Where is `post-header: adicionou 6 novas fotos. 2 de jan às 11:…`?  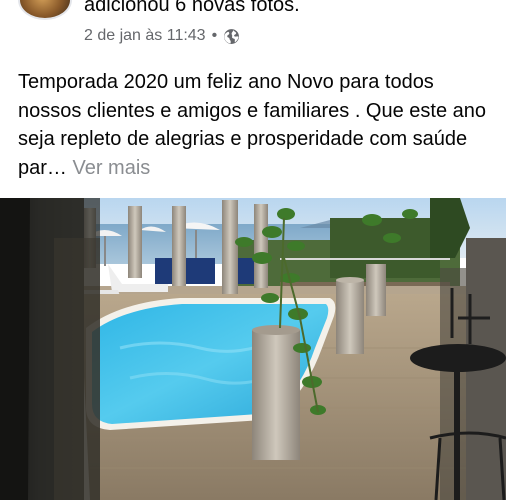 post-header: adicionou 6 novas fotos. 2 de jan às 11:… is located at coordinates (253, 30).